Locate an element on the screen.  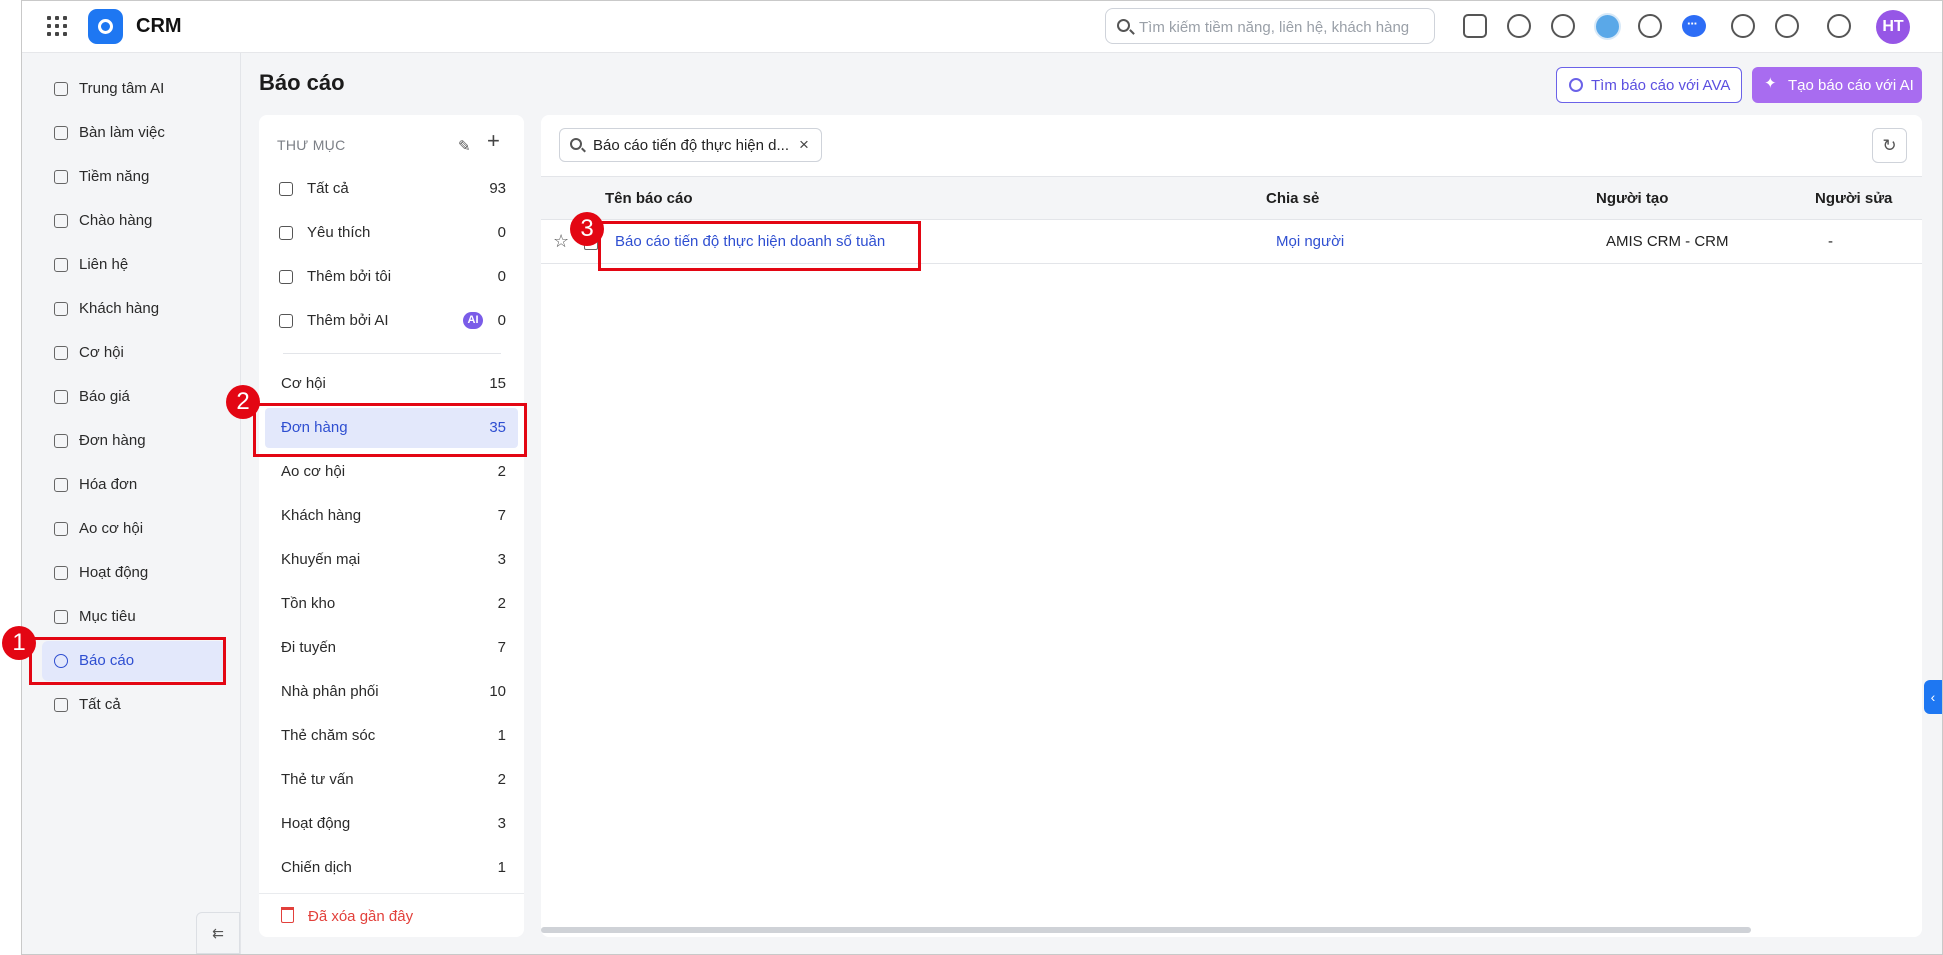
create-report-ai-button: ✦ Tạo báo cáo với AI is located at coordinates (1837, 85).